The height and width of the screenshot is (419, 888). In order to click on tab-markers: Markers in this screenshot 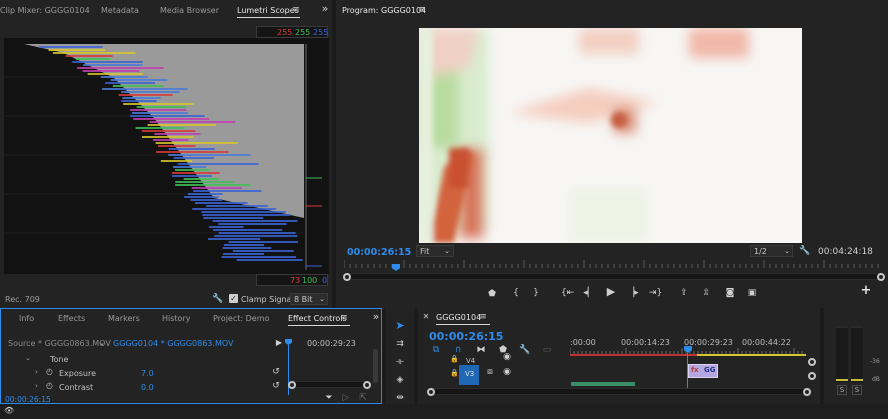, I will do `click(124, 318)`.